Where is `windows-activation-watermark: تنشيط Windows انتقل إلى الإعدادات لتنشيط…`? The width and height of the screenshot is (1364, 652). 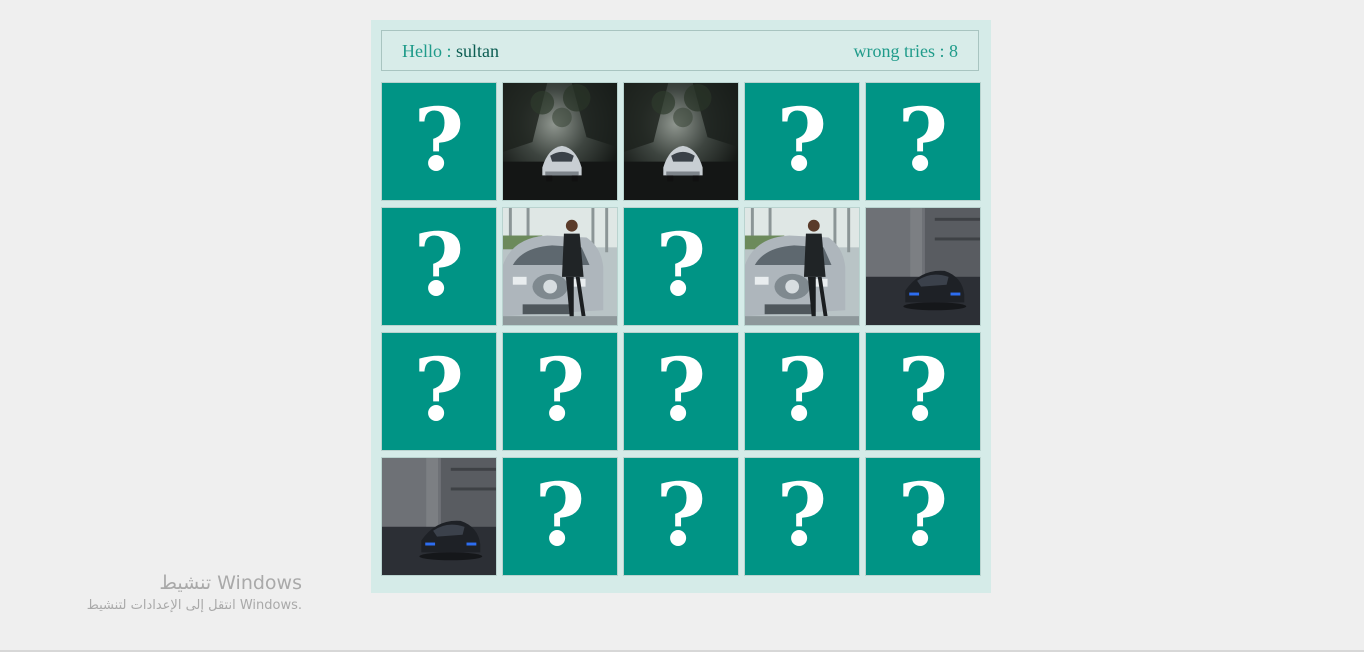 windows-activation-watermark: تنشيط Windows انتقل إلى الإعدادات لتنشيط… is located at coordinates (194, 592).